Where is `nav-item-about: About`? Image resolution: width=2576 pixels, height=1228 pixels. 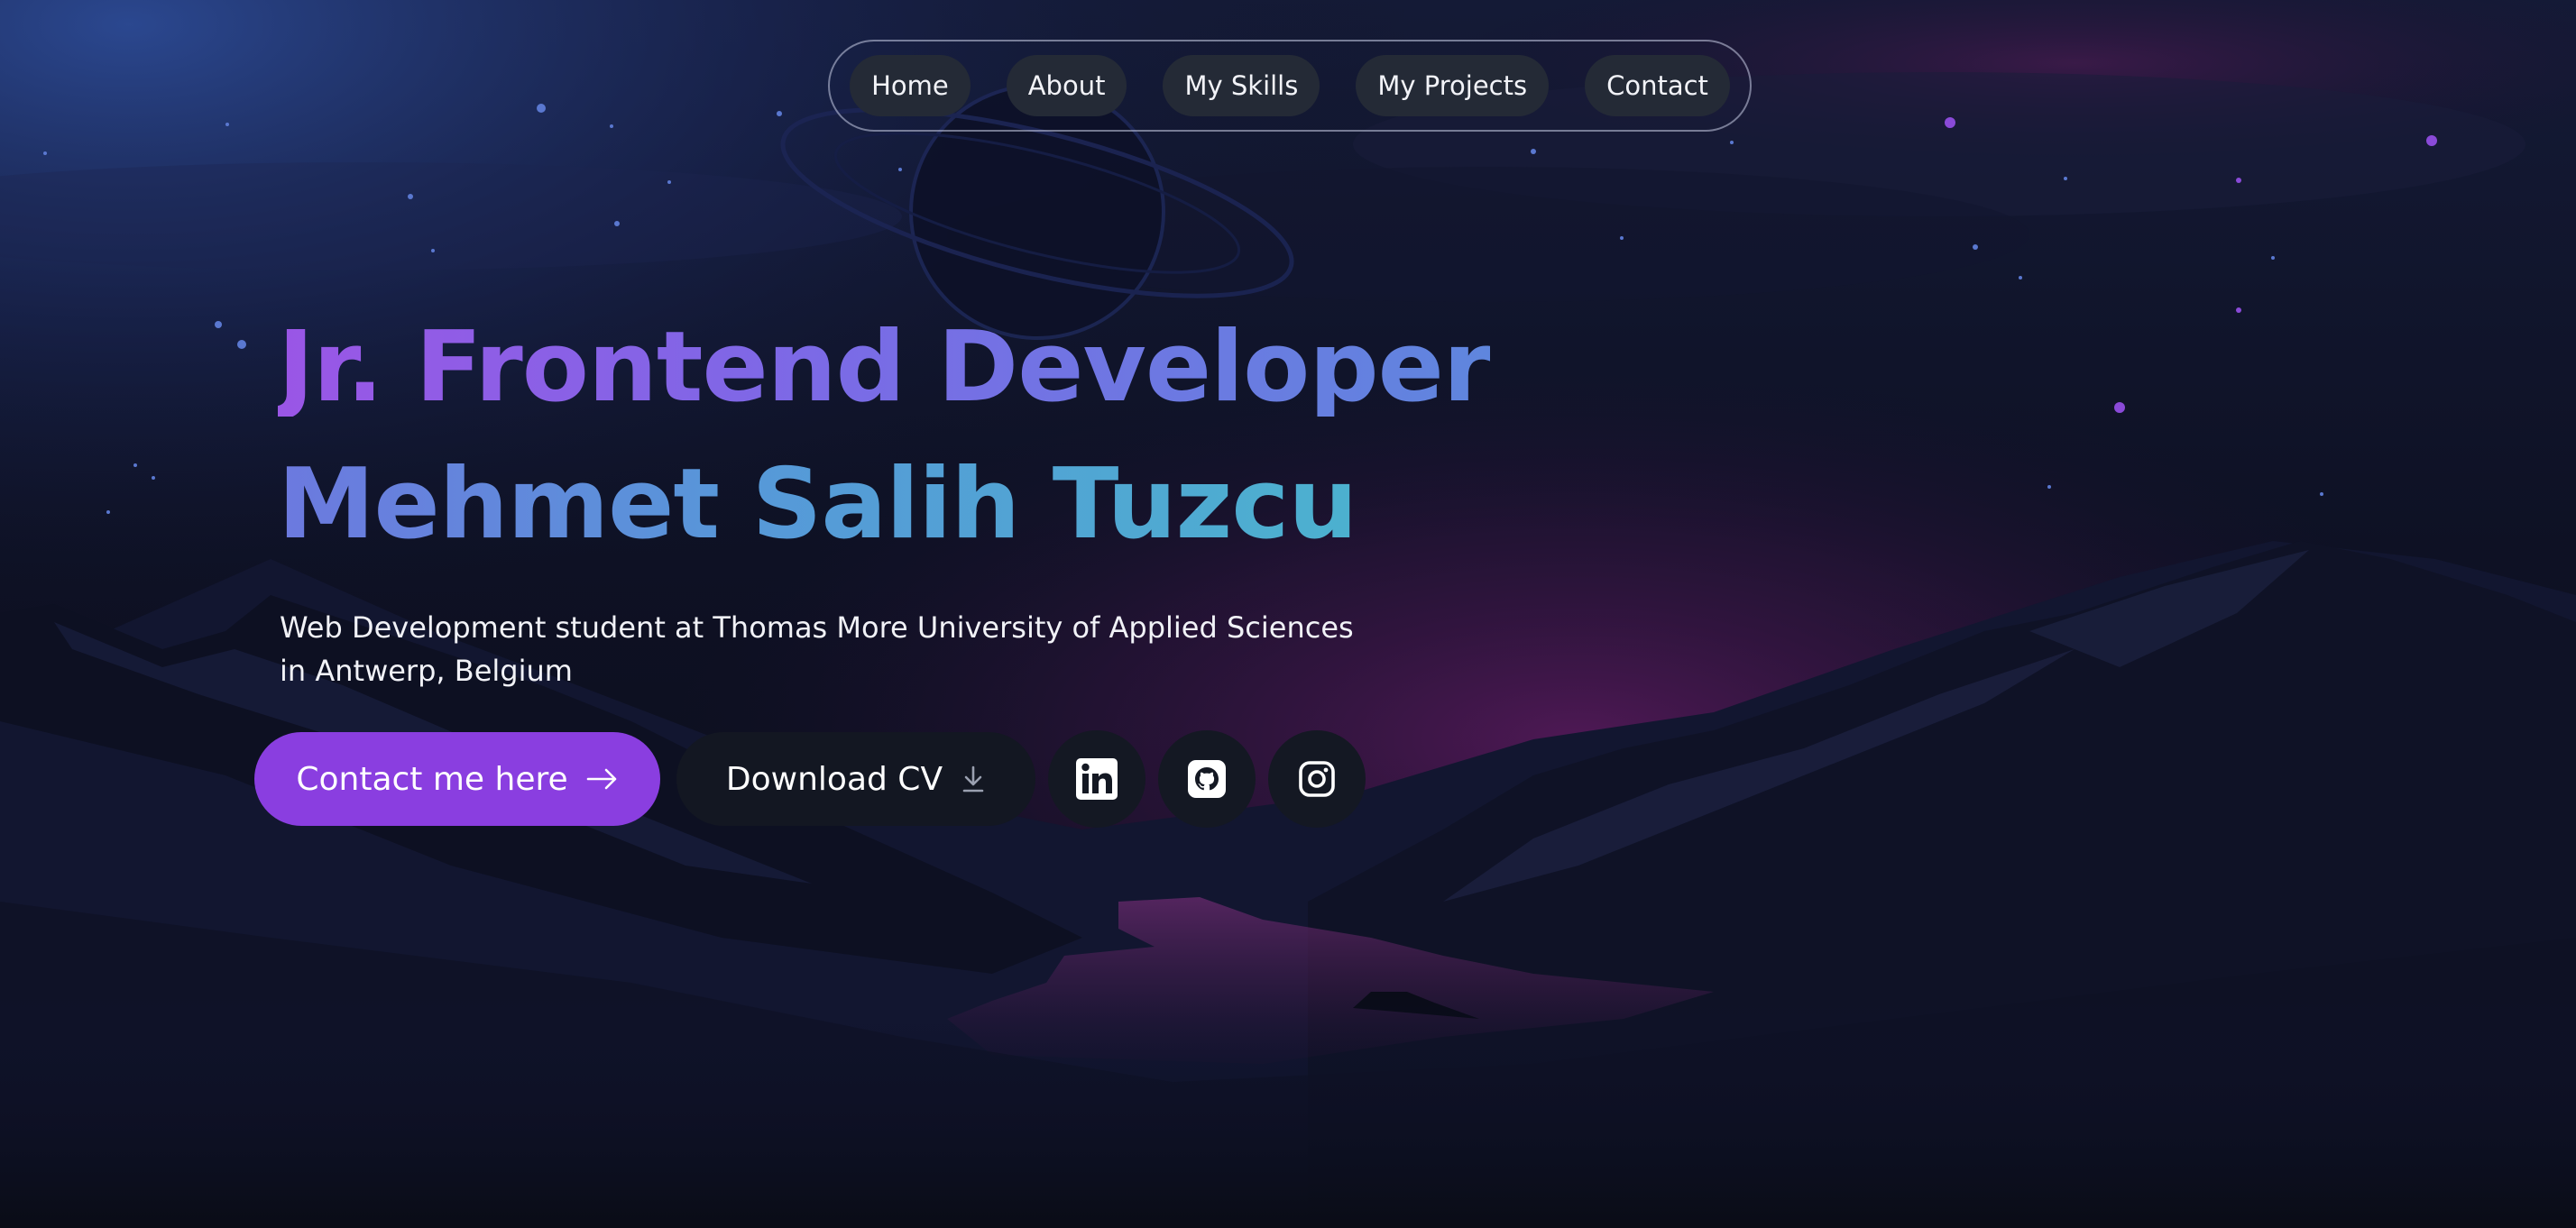
nav-item-about: About is located at coordinates (1066, 85).